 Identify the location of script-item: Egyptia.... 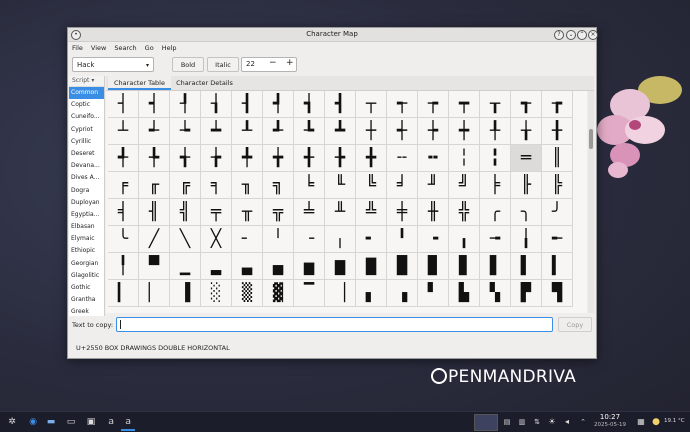
(86, 215).